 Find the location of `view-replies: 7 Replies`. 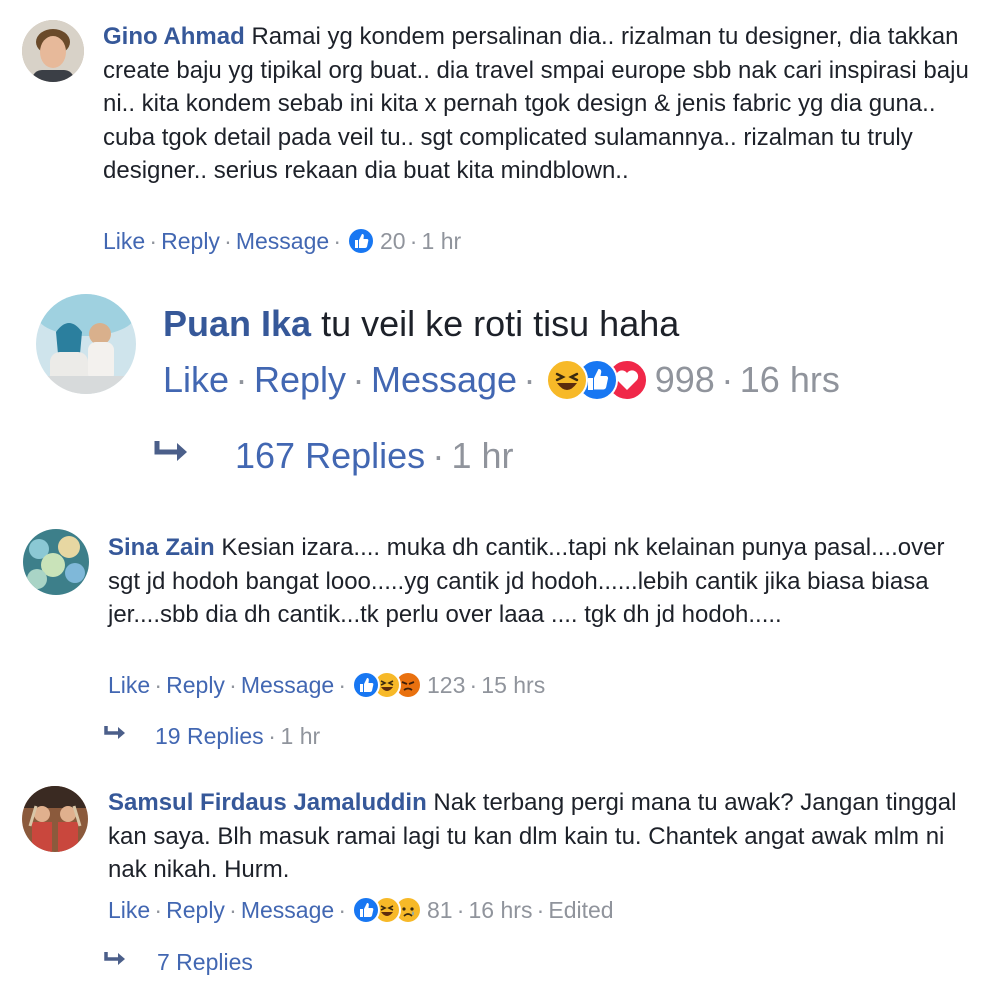

view-replies: 7 Replies is located at coordinates (178, 962).